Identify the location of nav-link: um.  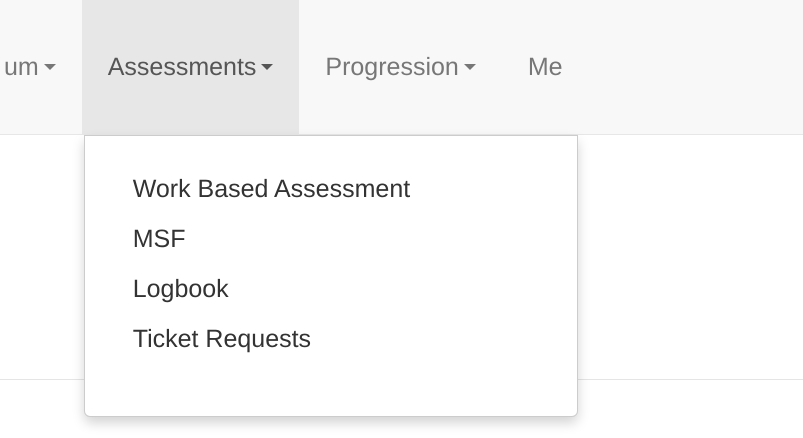
(41, 67).